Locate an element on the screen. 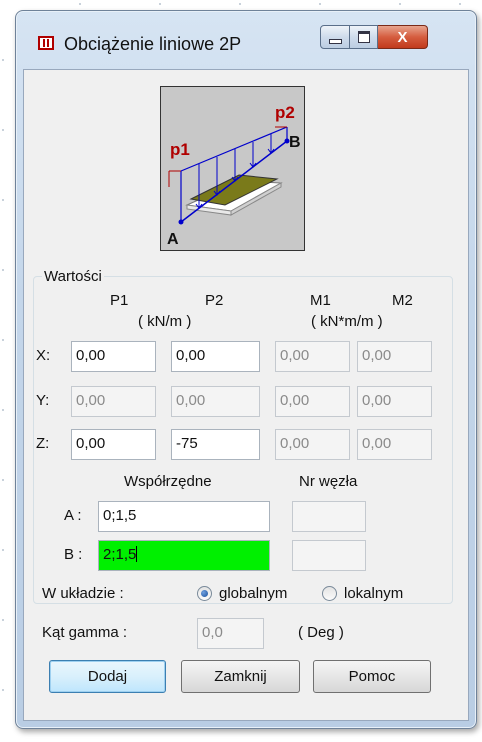 Image resolution: width=482 pixels, height=742 pixels. header-p1: P1 is located at coordinates (119, 300).